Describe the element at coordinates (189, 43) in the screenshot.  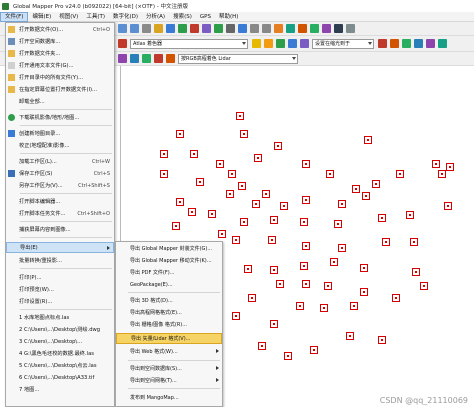
I see `layer-combo: Atlas 着色器` at that location.